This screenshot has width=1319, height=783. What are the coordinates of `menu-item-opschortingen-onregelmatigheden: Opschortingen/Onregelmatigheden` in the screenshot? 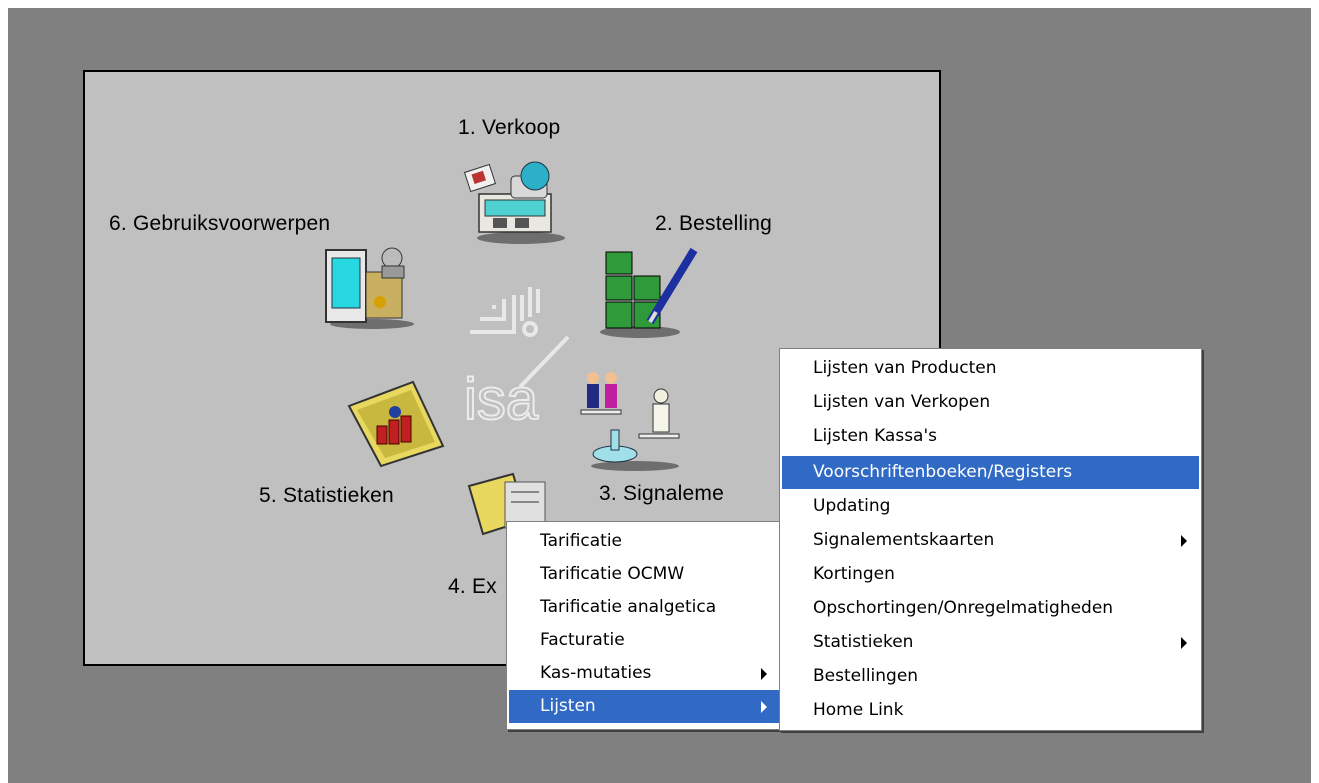 It's located at (990, 608).